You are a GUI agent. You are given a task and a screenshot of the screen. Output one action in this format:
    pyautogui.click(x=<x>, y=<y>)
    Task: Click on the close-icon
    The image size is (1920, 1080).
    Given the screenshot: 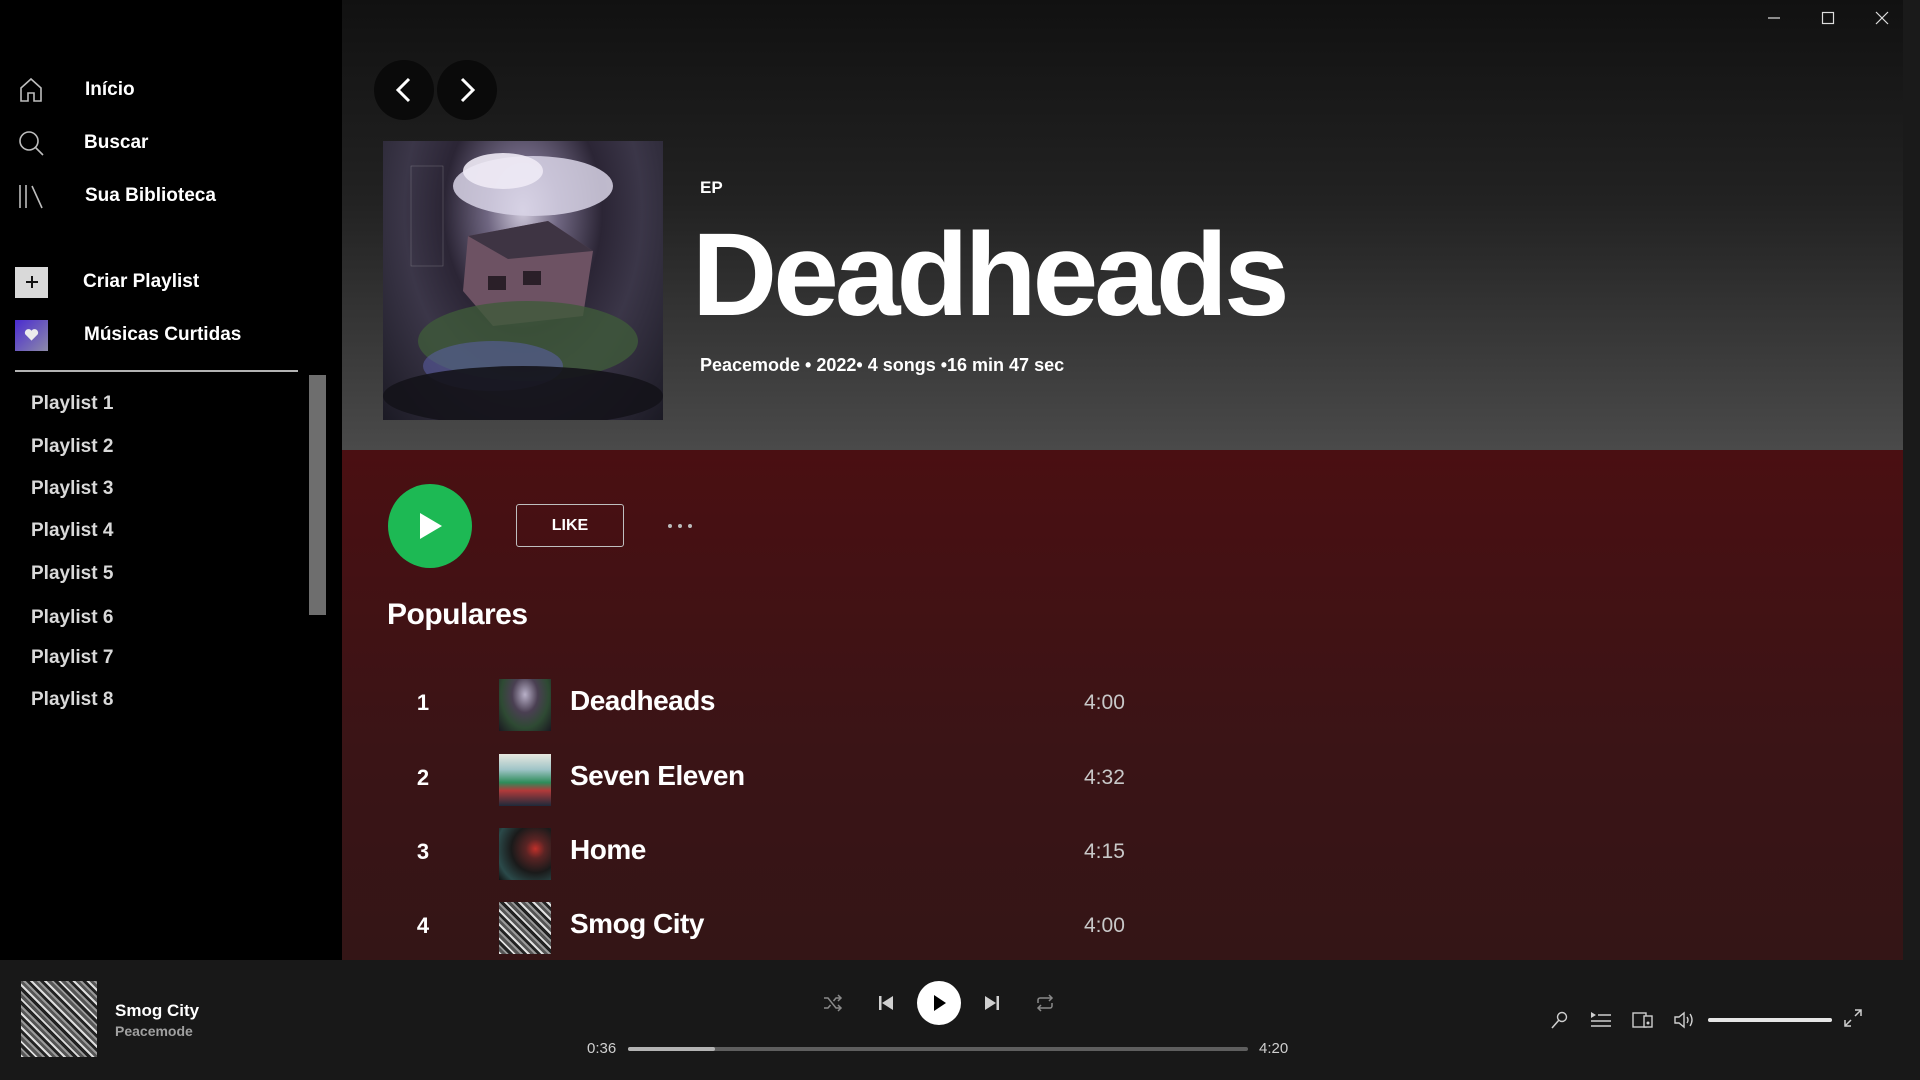 What is the action you would take?
    pyautogui.click(x=1882, y=18)
    